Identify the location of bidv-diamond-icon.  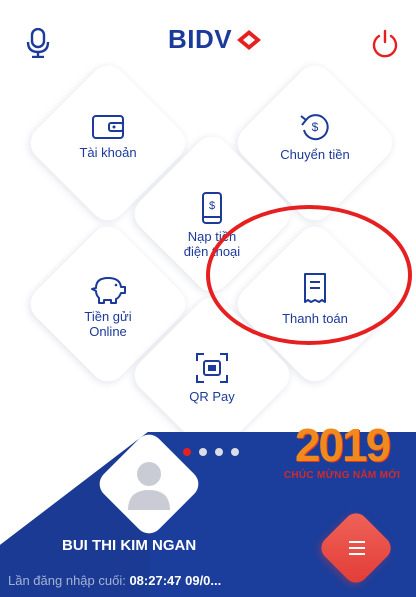
(249, 39).